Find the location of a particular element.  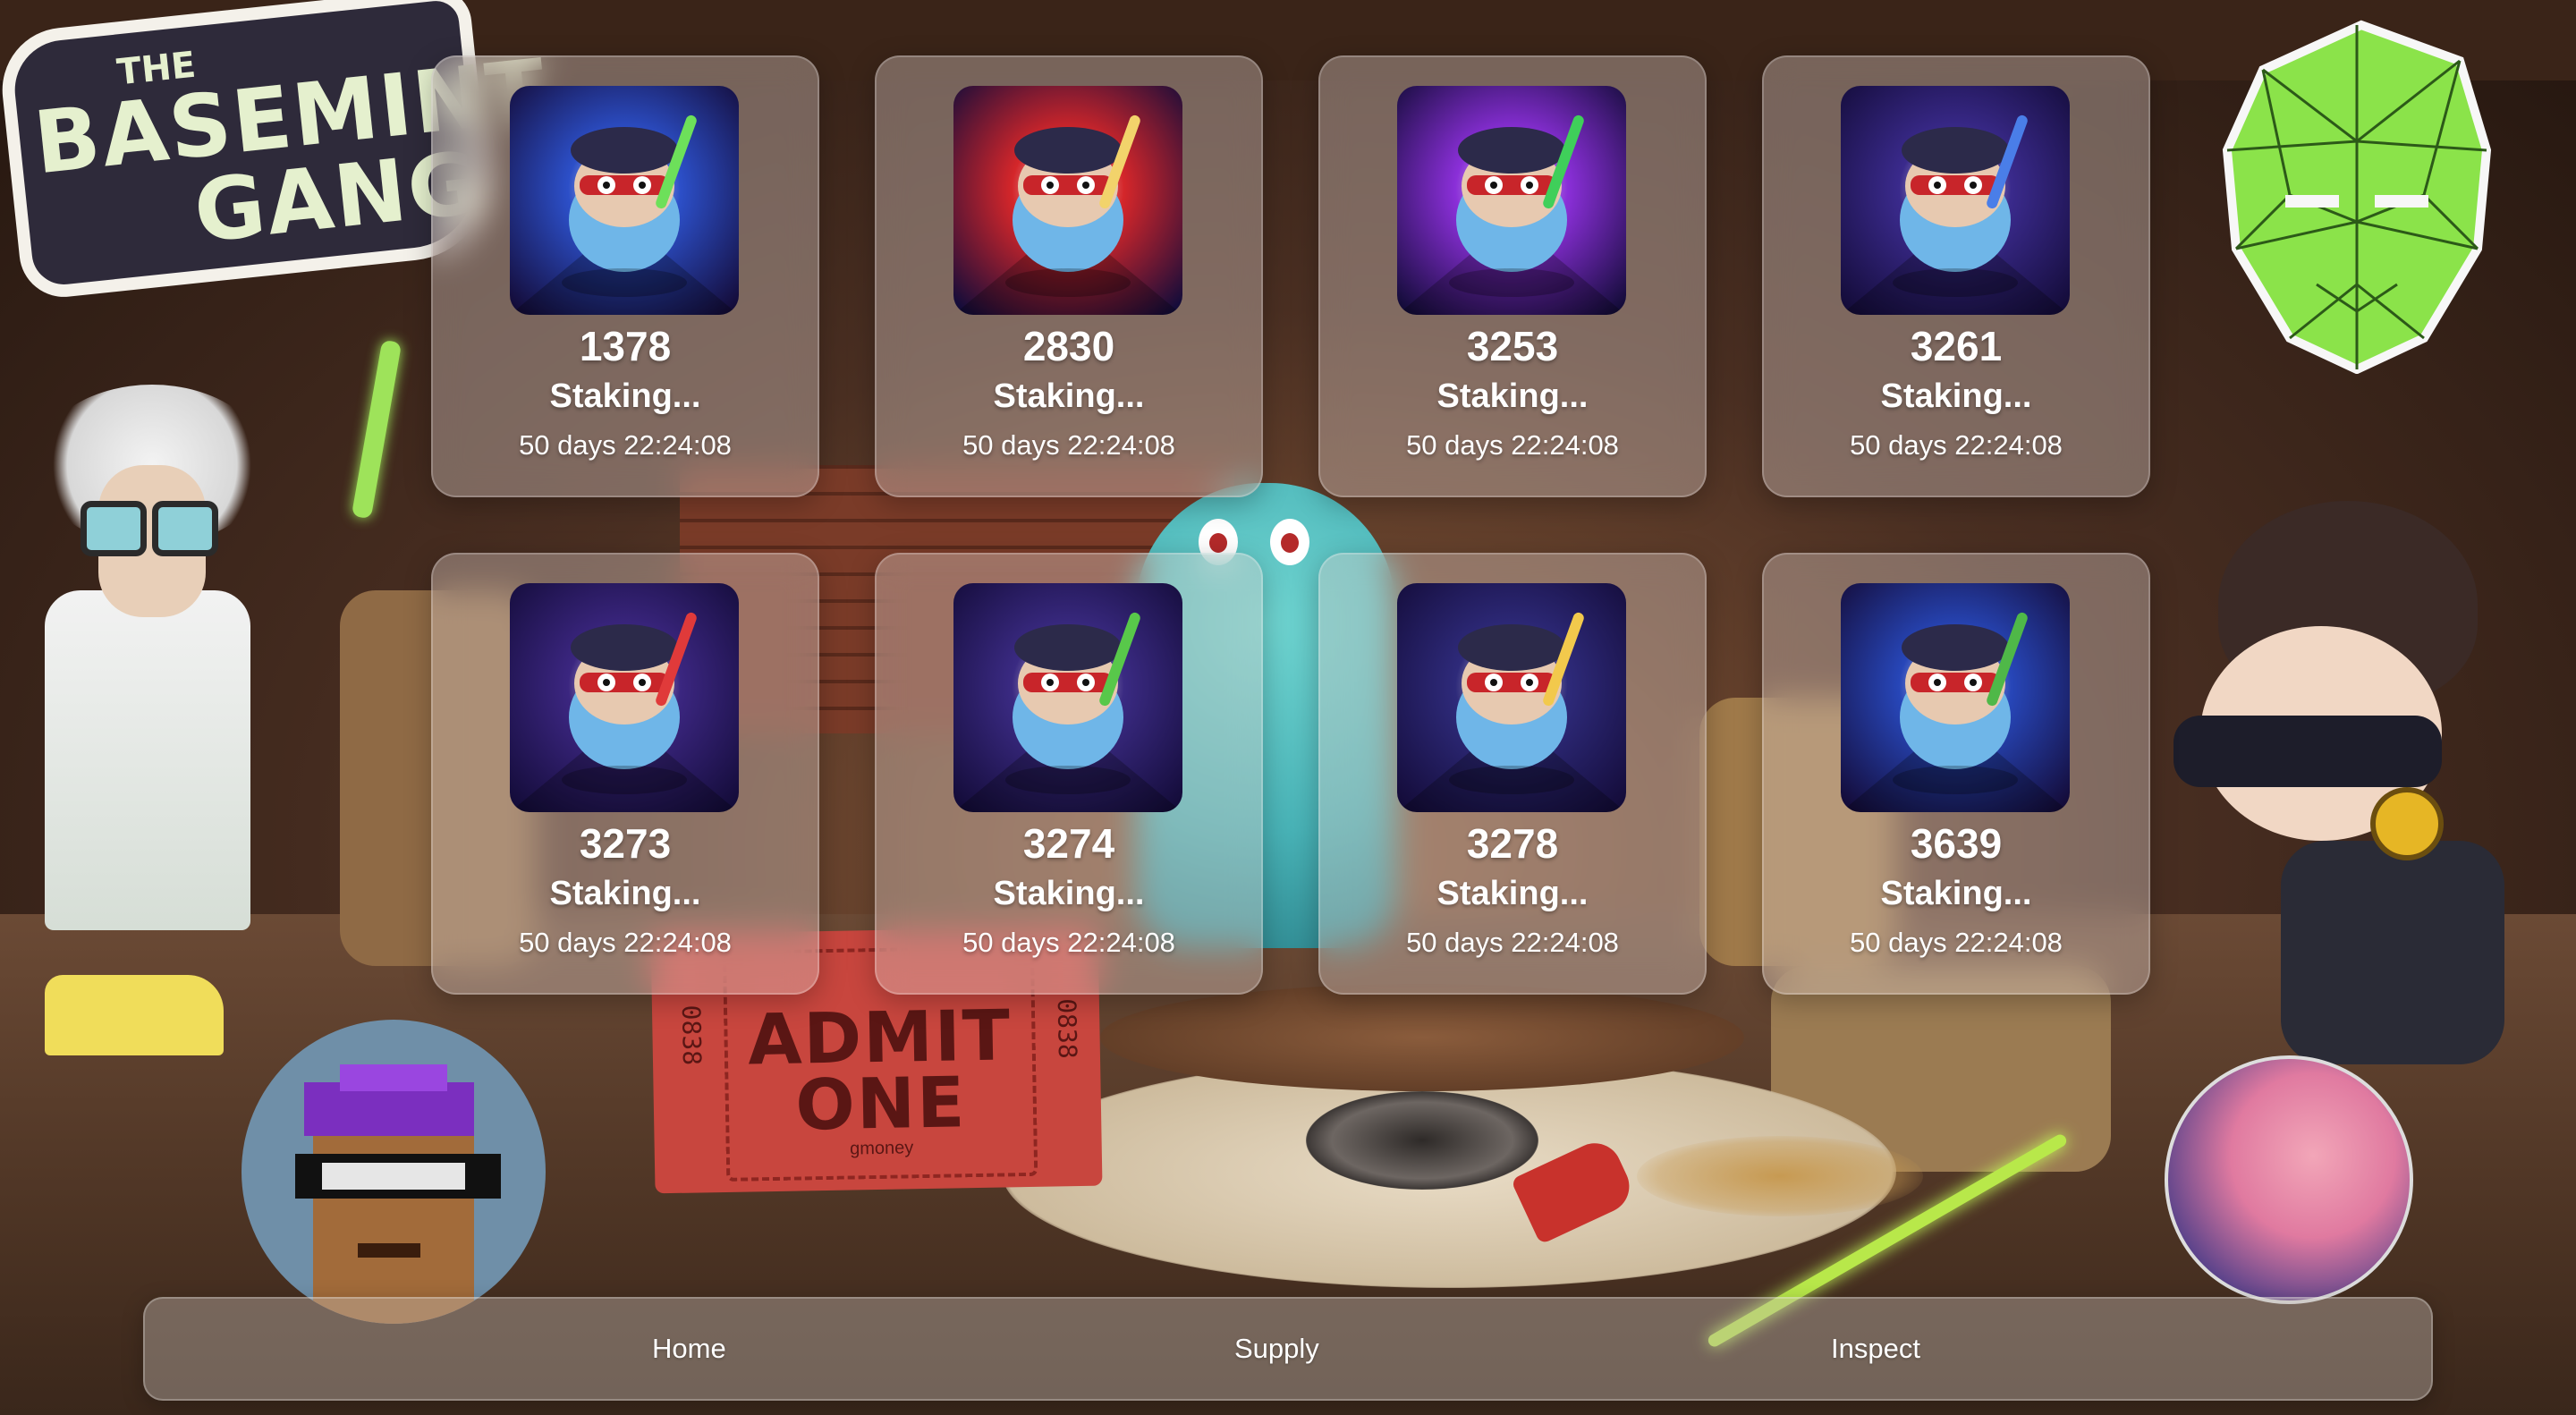

staking-card: 3639 Staking... 50 days 22:24:08 is located at coordinates (1956, 774).